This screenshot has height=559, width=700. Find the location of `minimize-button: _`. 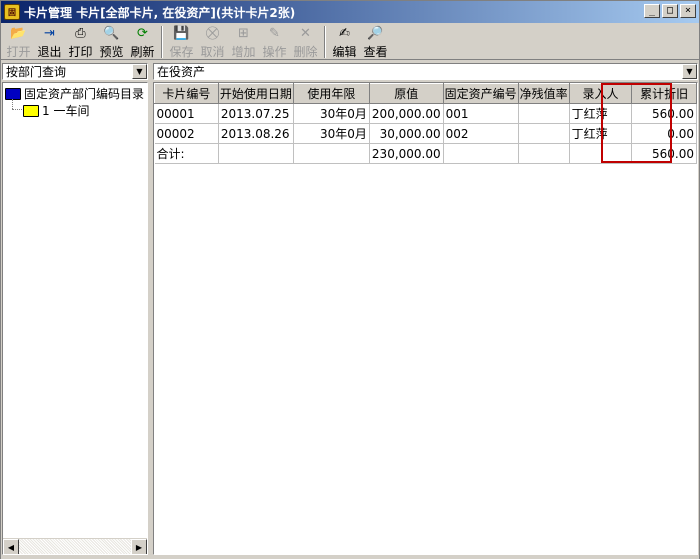

minimize-button: _ is located at coordinates (652, 11).